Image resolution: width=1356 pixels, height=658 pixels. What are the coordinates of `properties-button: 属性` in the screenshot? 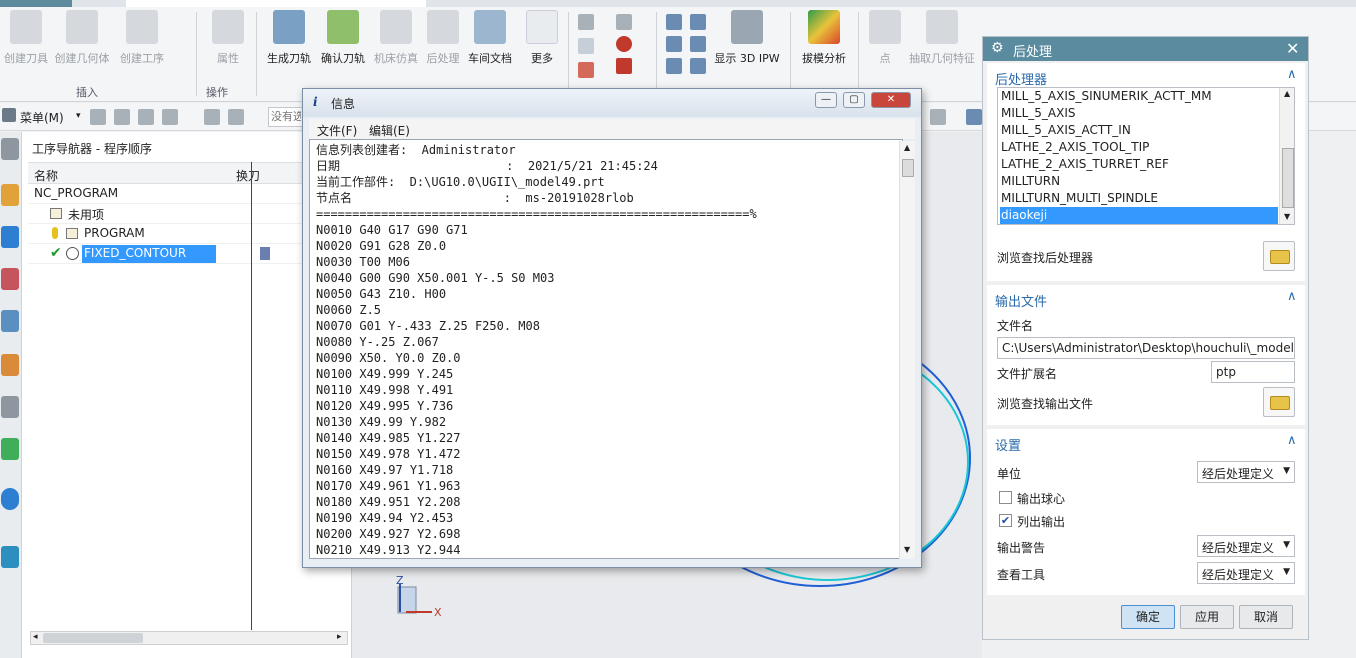 It's located at (228, 46).